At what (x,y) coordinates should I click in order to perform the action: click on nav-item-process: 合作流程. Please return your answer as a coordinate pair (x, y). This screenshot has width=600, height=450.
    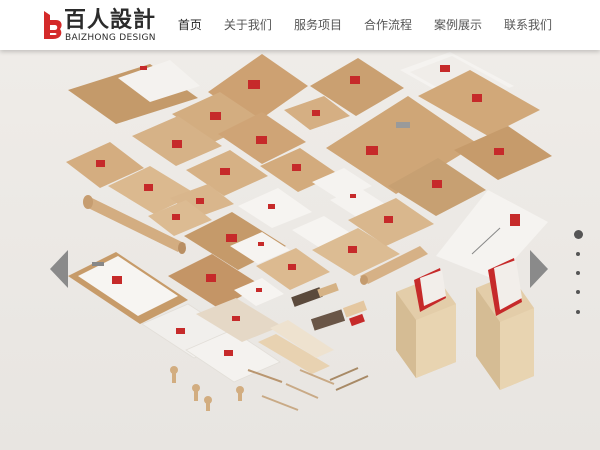
    Looking at the image, I should click on (388, 25).